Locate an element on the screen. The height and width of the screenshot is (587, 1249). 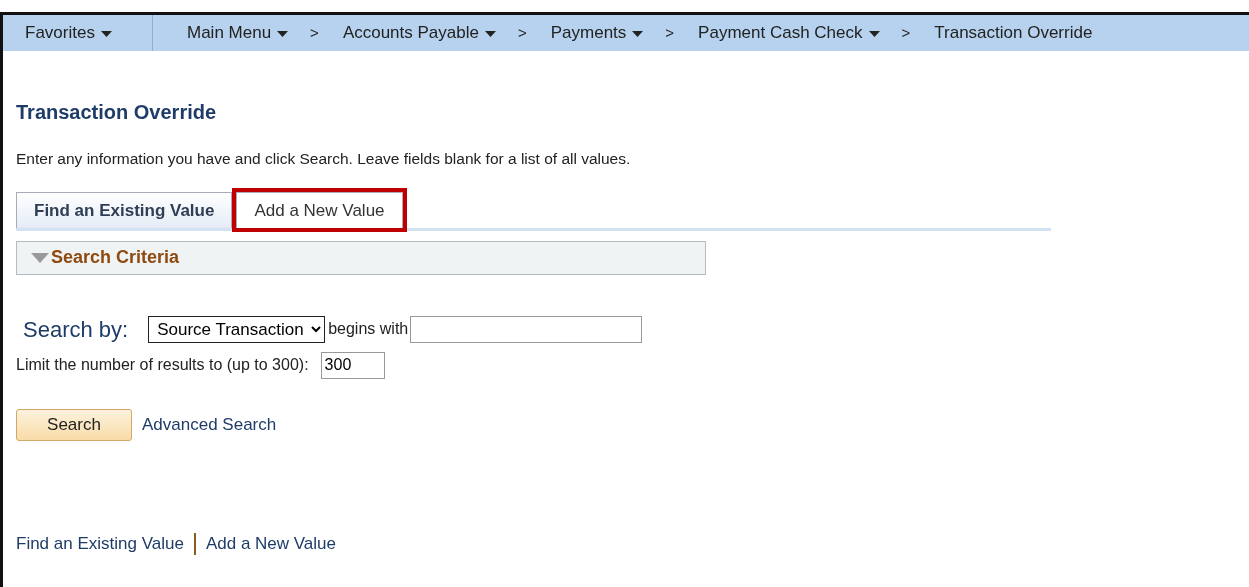
breadcrumb-item: Main Menu is located at coordinates (249, 33).